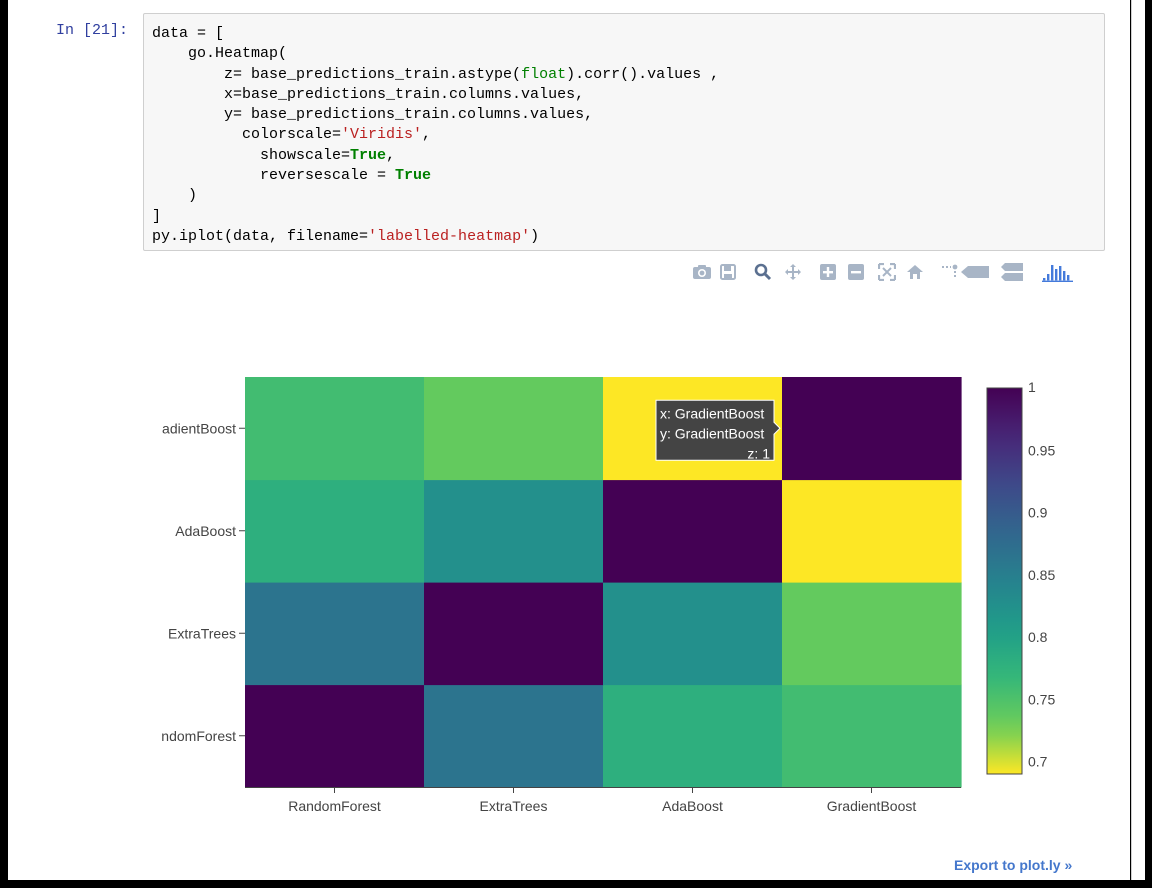 This screenshot has width=1152, height=888. What do you see at coordinates (712, 413) in the screenshot?
I see `hover-tooltip-line: x: GradientBoost` at bounding box center [712, 413].